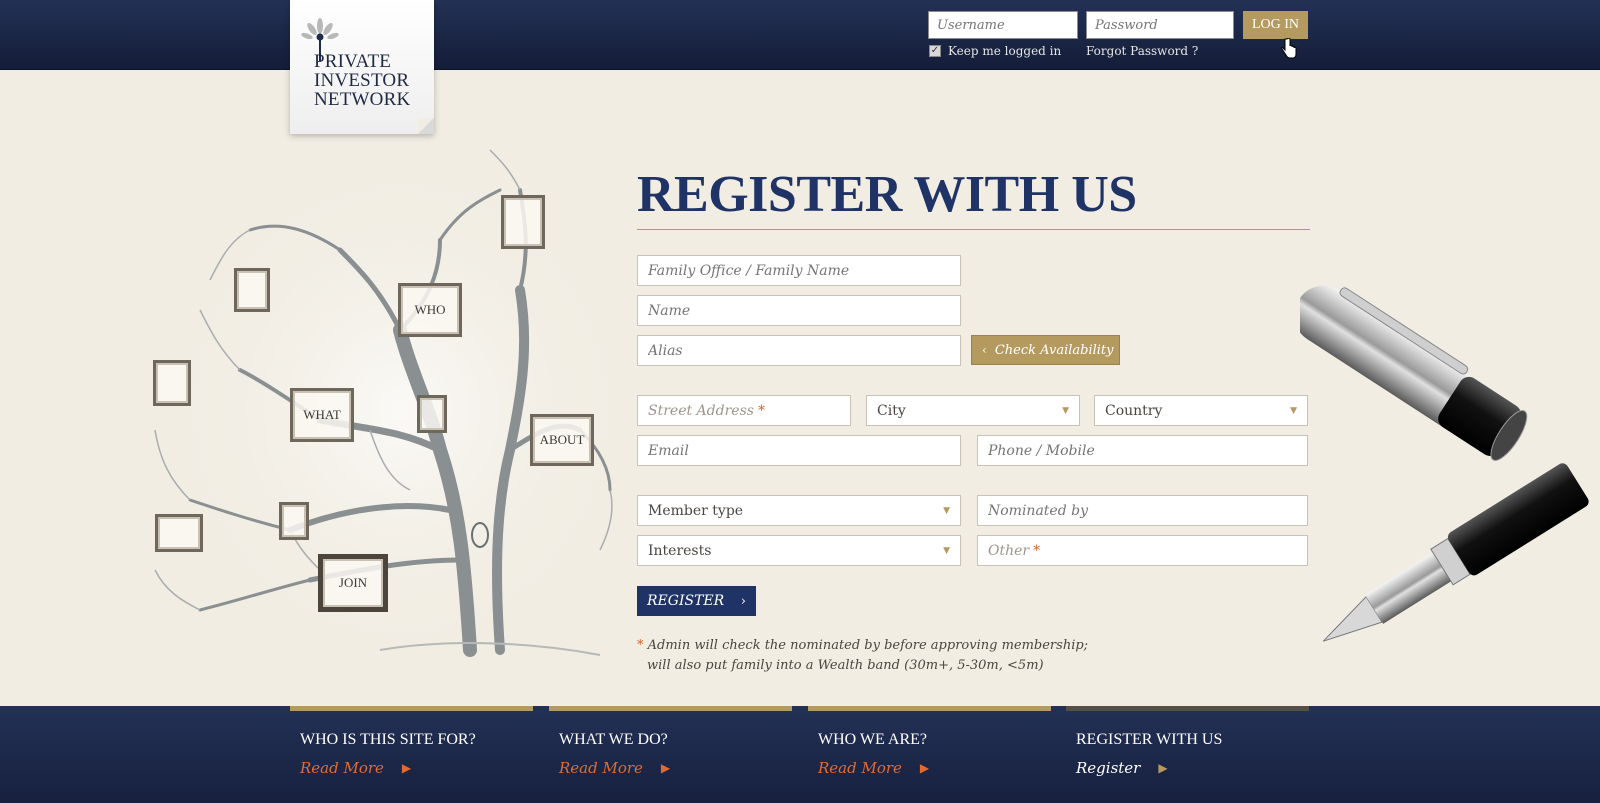  What do you see at coordinates (1275, 25) in the screenshot?
I see `login-button: LOG IN` at bounding box center [1275, 25].